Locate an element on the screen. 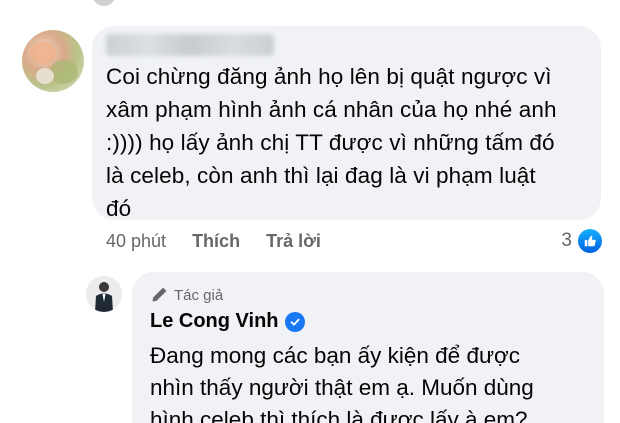 This screenshot has height=423, width=620. comment-line: xâm phạm hình ảnh cá nhân của họ nhé anh is located at coordinates (331, 109).